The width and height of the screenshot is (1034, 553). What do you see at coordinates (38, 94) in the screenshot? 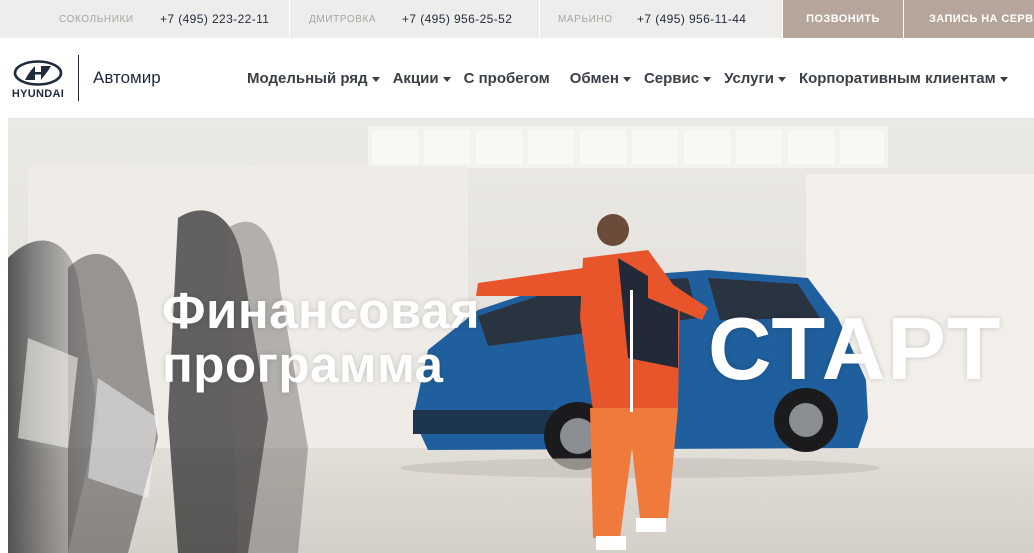
I see `brand-wordmark: HYUNDAI` at bounding box center [38, 94].